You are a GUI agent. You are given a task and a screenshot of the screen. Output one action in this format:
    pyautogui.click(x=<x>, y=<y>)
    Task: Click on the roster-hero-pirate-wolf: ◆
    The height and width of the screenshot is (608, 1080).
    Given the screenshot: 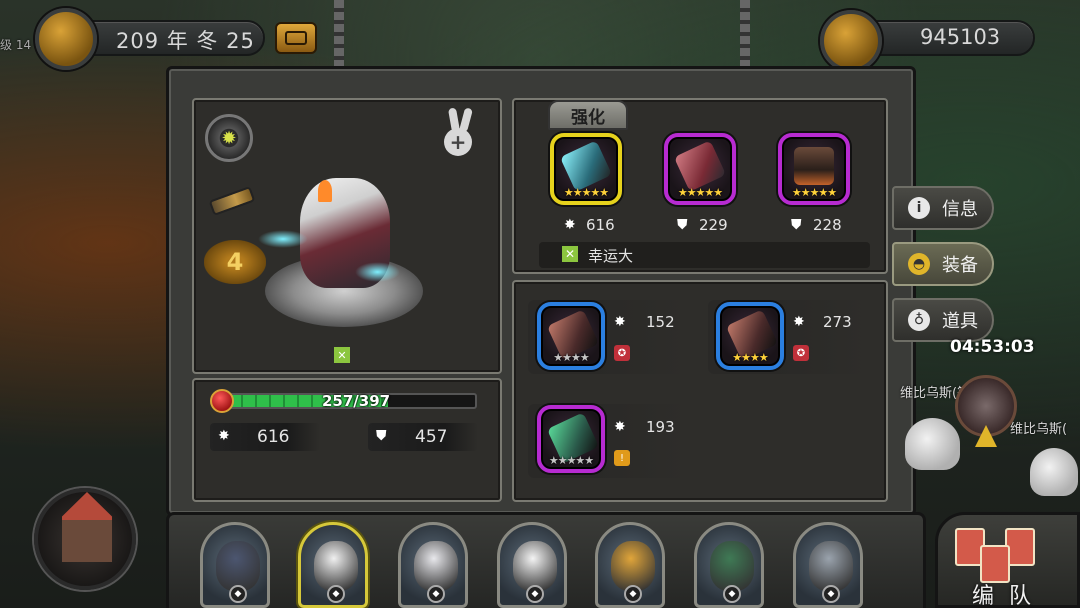 What is the action you would take?
    pyautogui.click(x=235, y=565)
    